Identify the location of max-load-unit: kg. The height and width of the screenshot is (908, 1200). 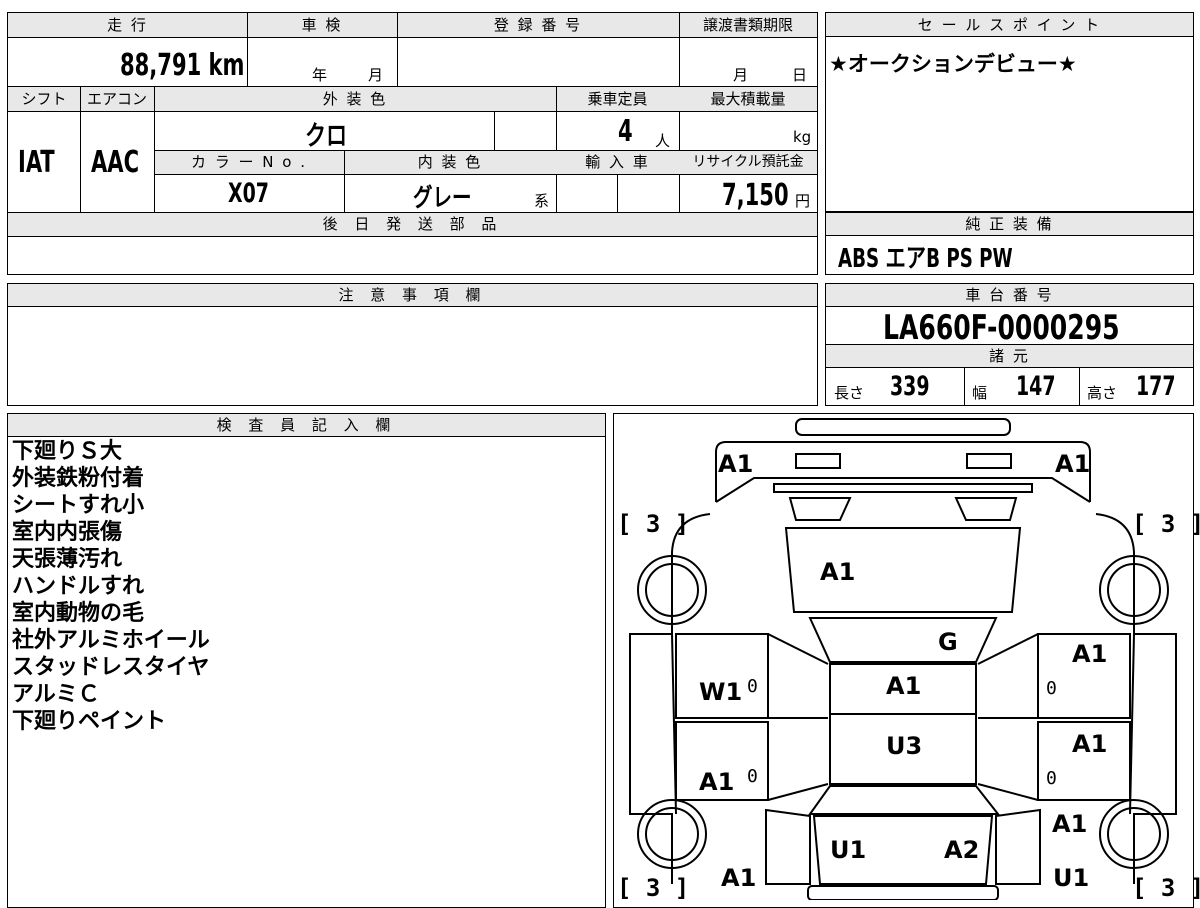
(802, 137).